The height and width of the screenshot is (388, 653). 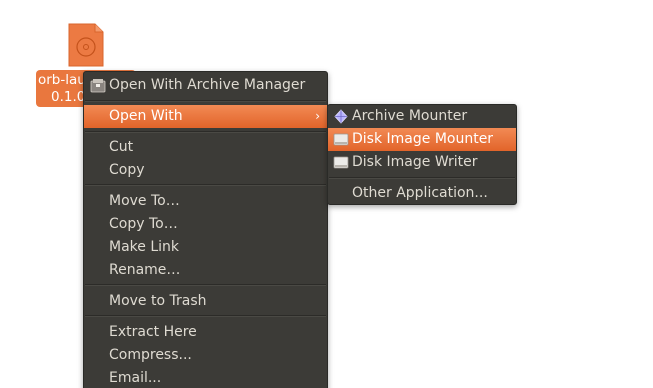 I want to click on disk-image-mounter-icon, so click(x=341, y=139).